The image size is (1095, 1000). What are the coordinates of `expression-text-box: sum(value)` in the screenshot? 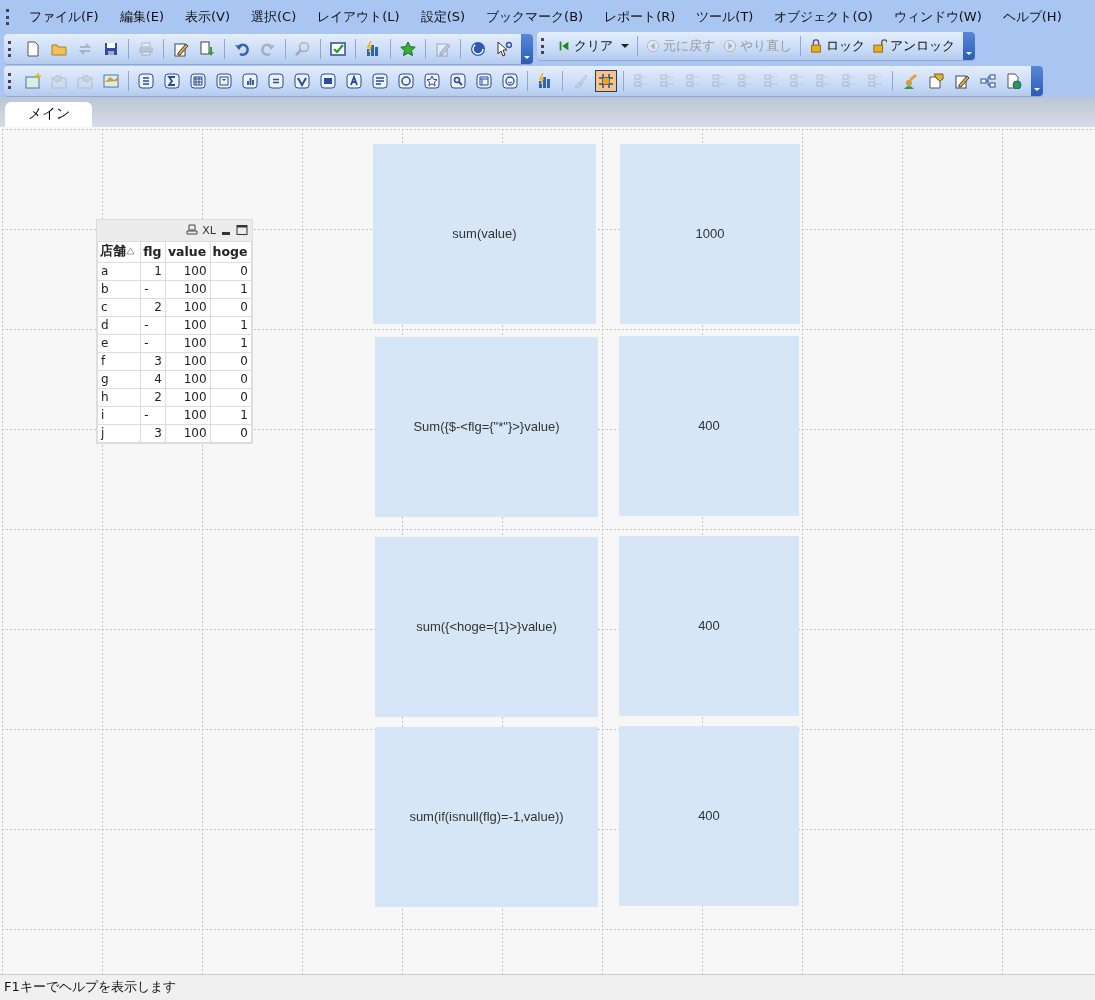 It's located at (484, 234).